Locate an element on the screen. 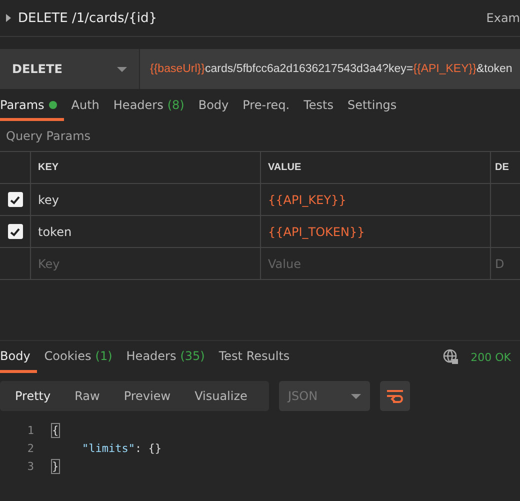  code-line: "limits": {} is located at coordinates (121, 448).